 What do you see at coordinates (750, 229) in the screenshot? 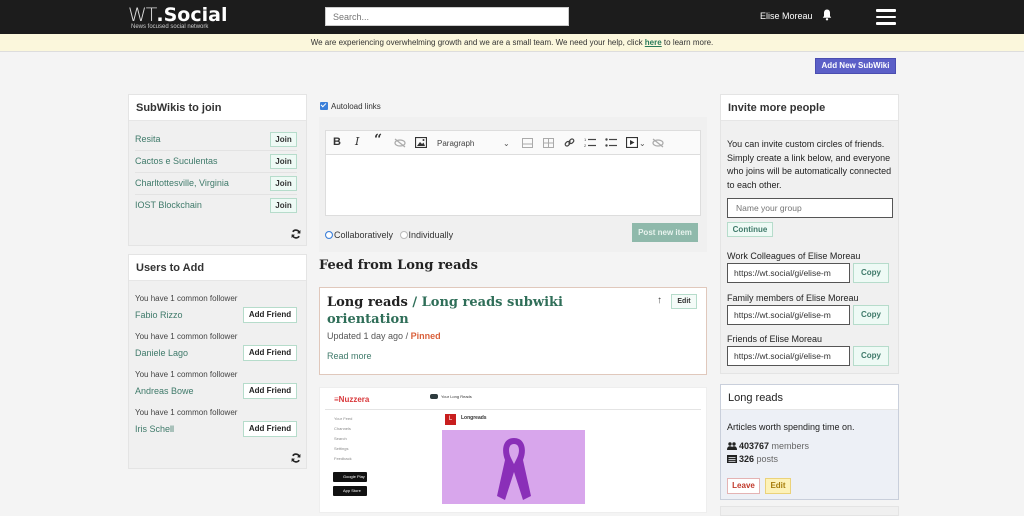
I see `continue-button: Continue` at bounding box center [750, 229].